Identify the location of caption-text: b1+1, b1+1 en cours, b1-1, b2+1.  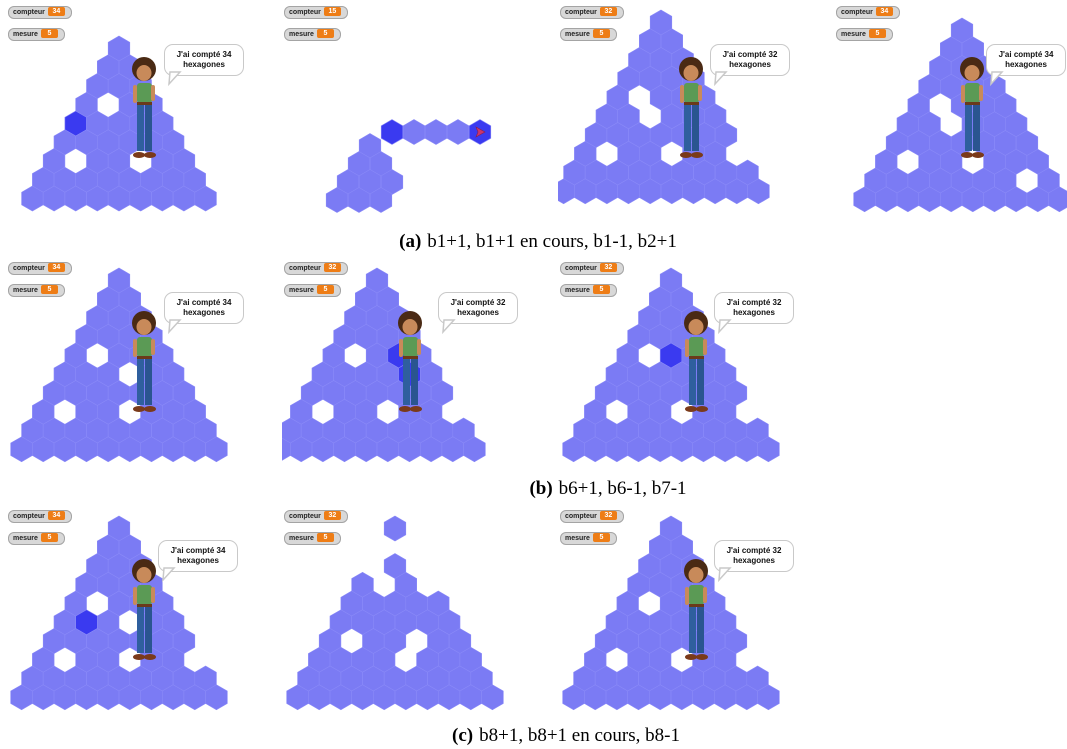
(552, 241).